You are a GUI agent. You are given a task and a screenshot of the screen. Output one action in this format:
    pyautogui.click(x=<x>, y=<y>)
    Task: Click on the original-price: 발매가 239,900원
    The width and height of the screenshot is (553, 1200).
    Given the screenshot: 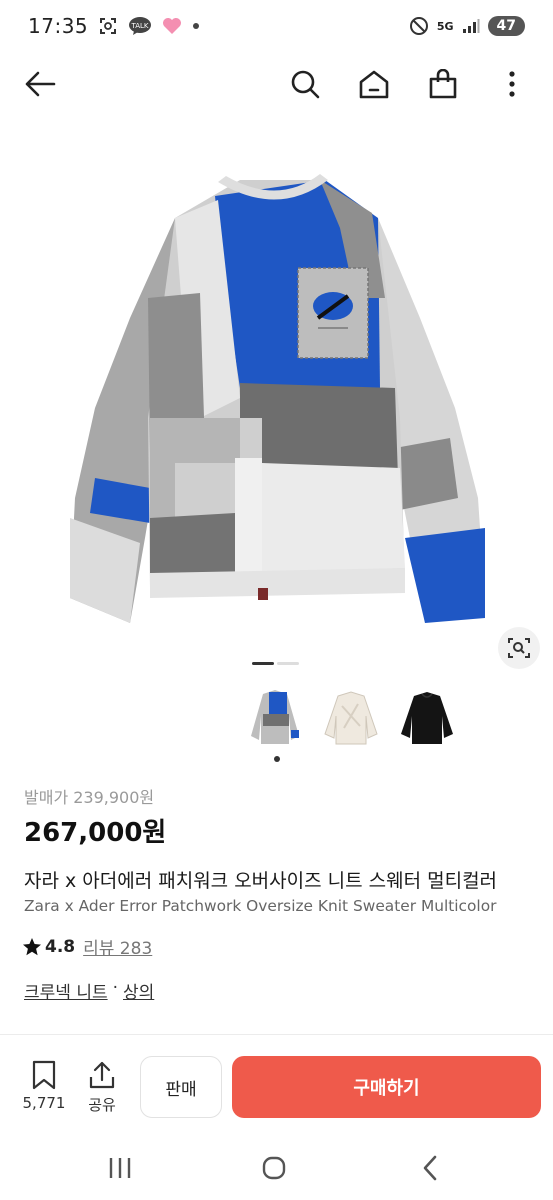 What is the action you would take?
    pyautogui.click(x=89, y=797)
    